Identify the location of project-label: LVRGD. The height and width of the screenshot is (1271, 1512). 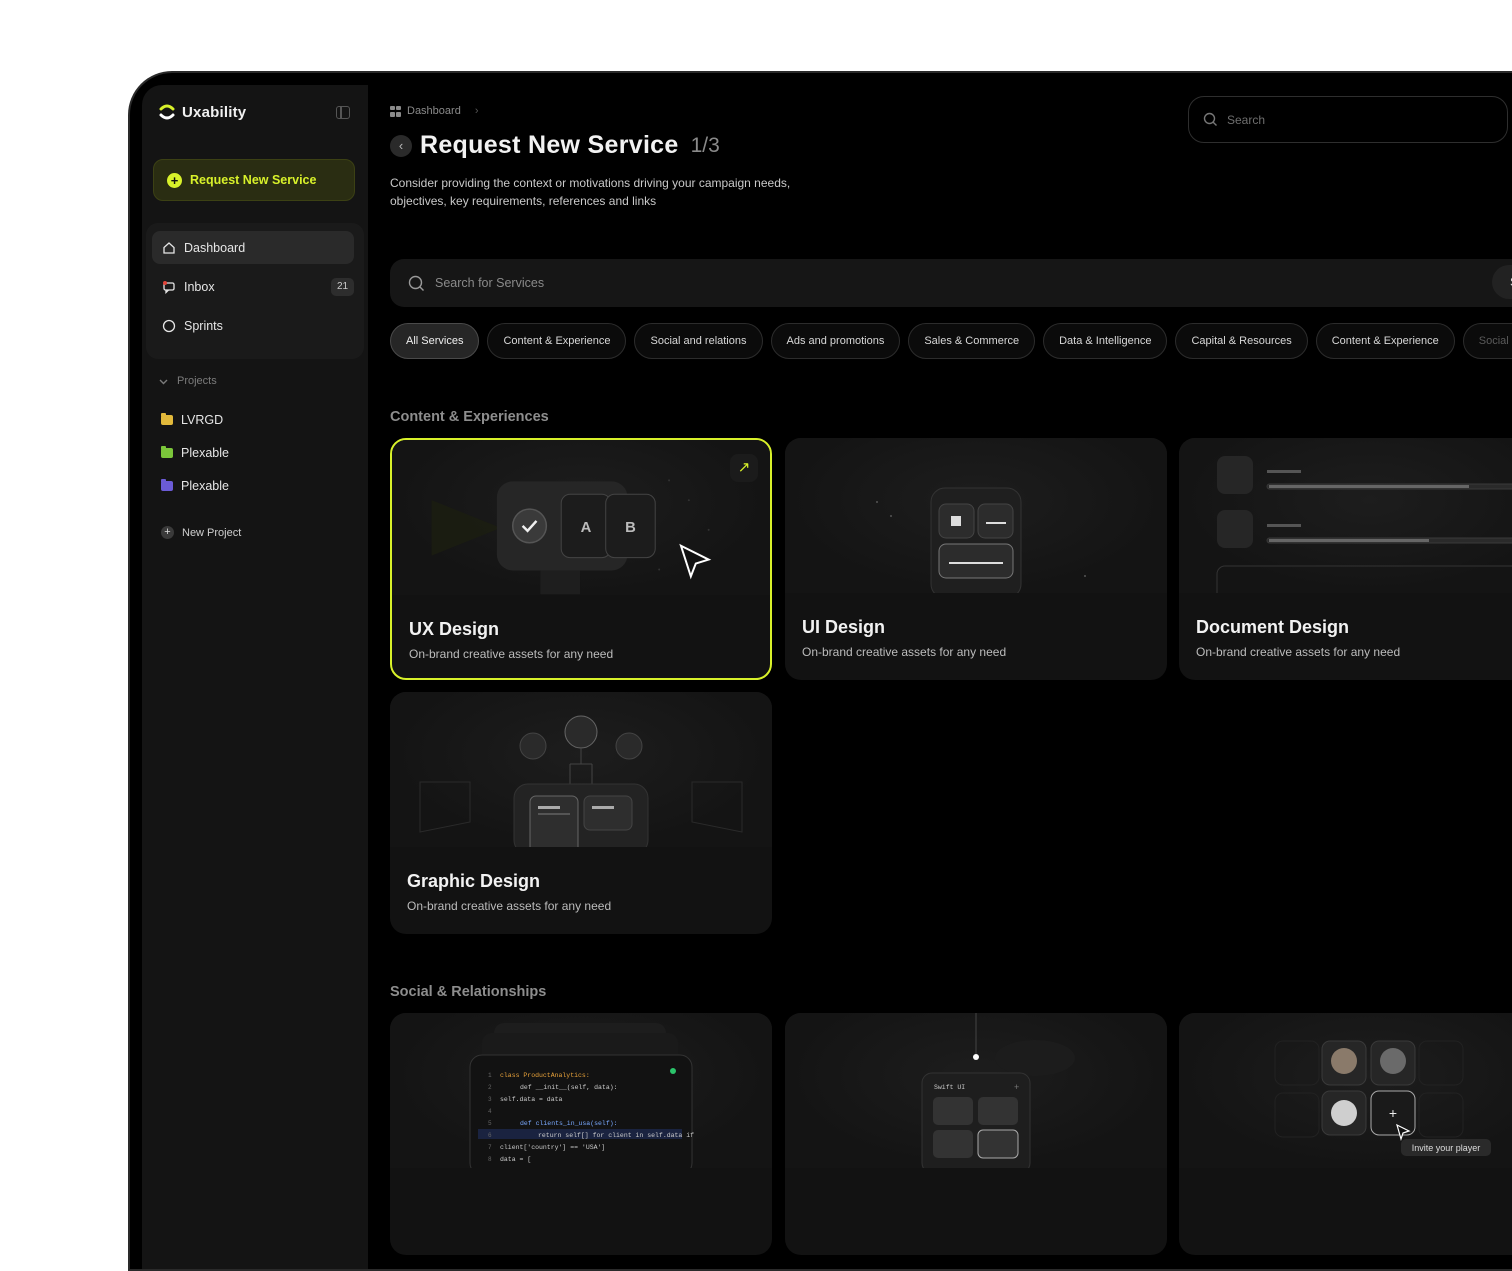
(202, 420).